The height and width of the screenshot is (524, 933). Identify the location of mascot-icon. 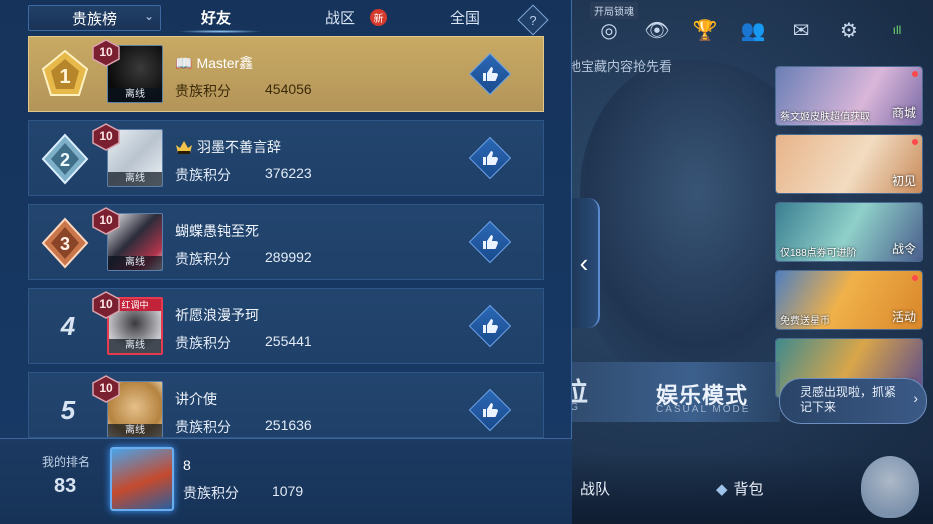
(890, 487).